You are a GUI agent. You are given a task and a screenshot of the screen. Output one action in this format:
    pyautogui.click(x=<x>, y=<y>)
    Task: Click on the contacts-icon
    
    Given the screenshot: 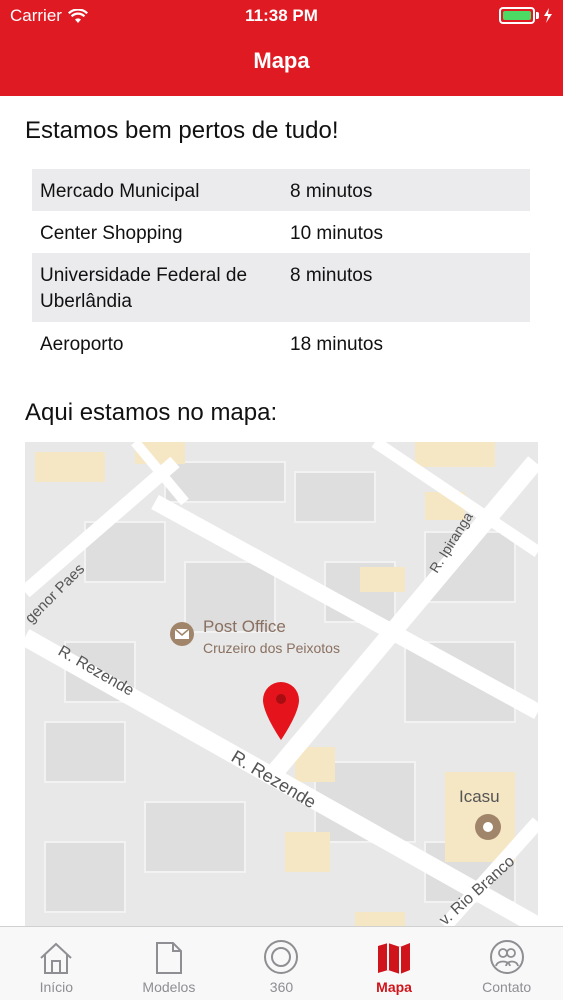 What is the action you would take?
    pyautogui.click(x=506, y=957)
    